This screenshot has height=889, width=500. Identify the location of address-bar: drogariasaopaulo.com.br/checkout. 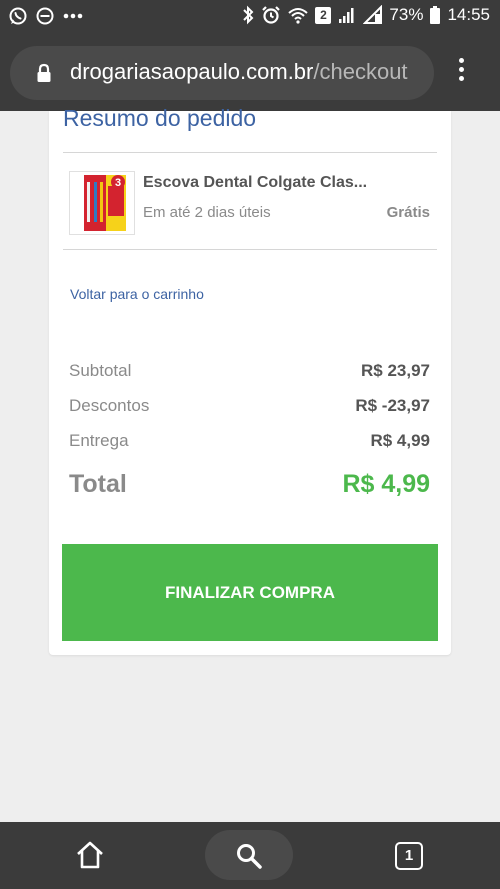
(222, 73).